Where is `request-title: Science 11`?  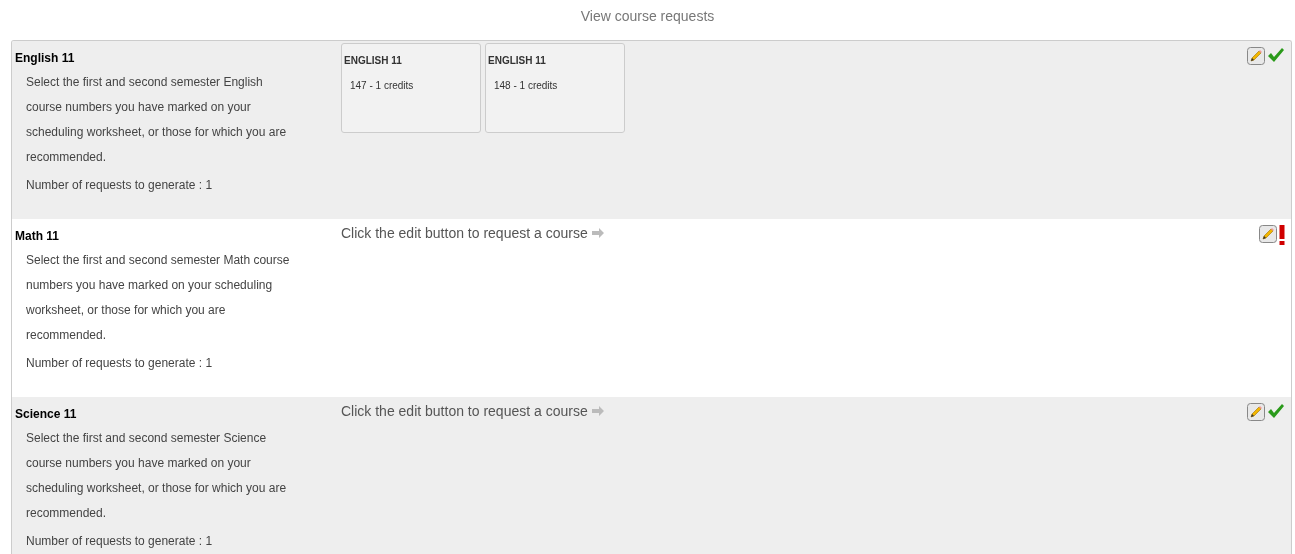
request-title: Science 11 is located at coordinates (46, 414).